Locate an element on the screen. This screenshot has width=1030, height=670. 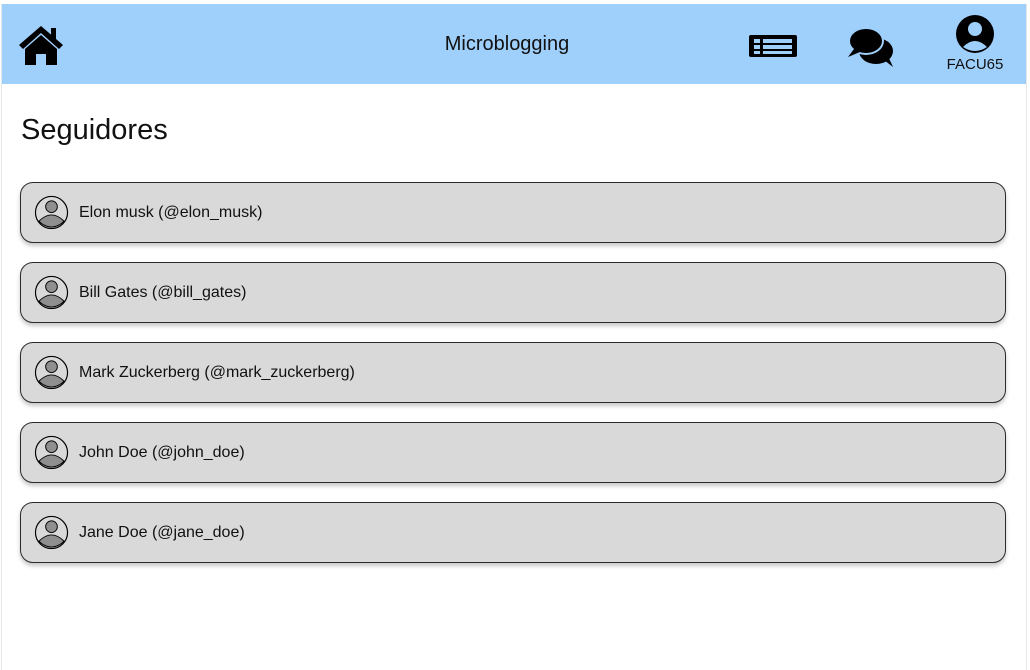
chat-button is located at coordinates (871, 46).